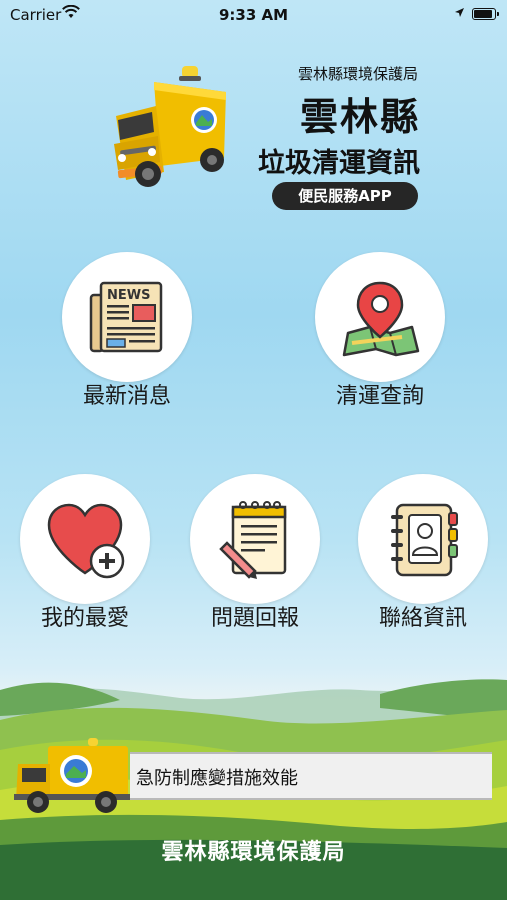  I want to click on news-circle: NEWS, so click(127, 317).